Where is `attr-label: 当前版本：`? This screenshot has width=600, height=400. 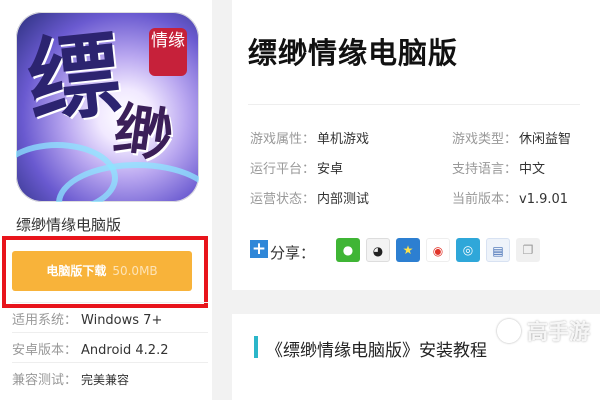
attr-label: 当前版本： is located at coordinates (485, 199).